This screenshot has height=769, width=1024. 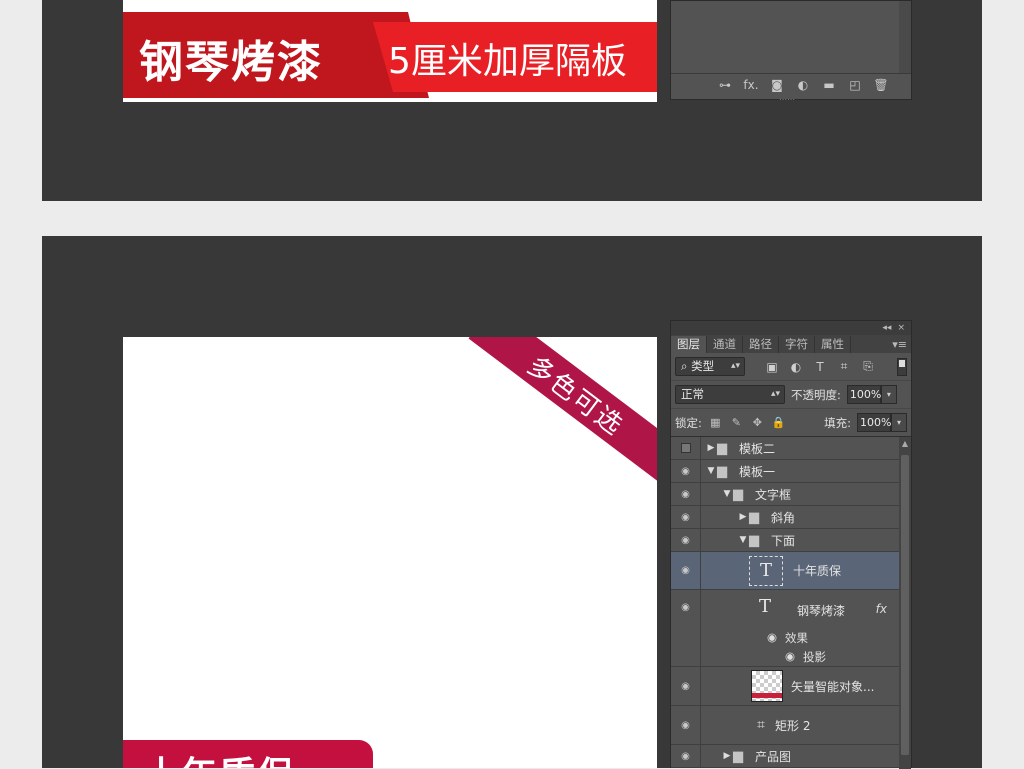 What do you see at coordinates (886, 328) in the screenshot?
I see `collapse-icon: ◂◂` at bounding box center [886, 328].